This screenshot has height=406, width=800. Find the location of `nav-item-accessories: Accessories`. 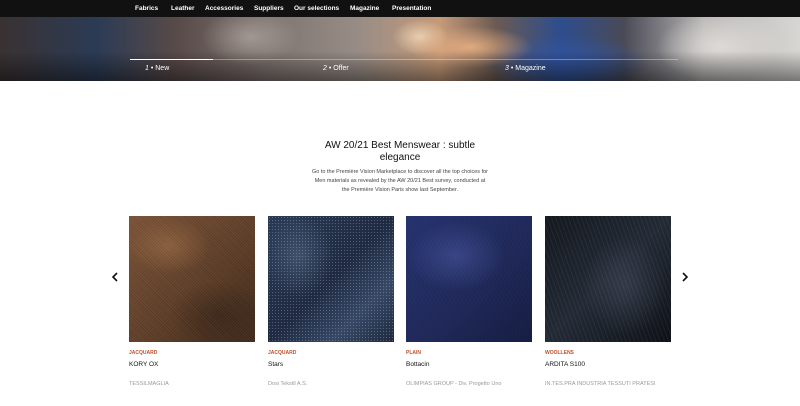

nav-item-accessories: Accessories is located at coordinates (224, 8).